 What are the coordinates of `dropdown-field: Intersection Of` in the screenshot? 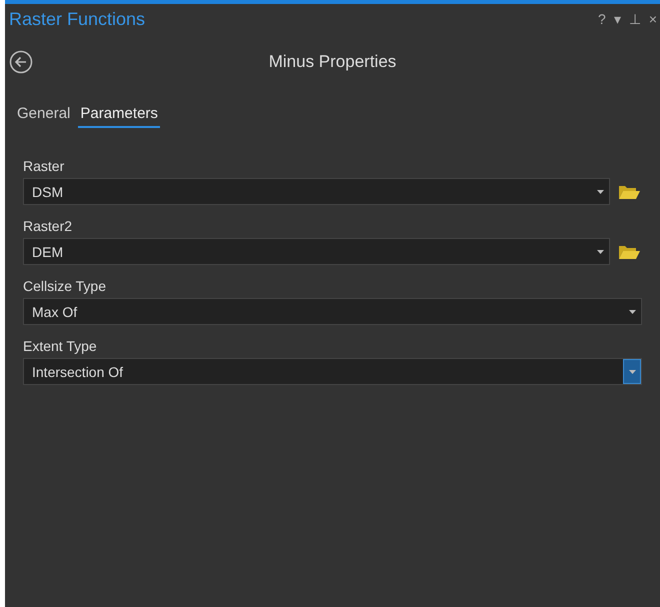 It's located at (332, 371).